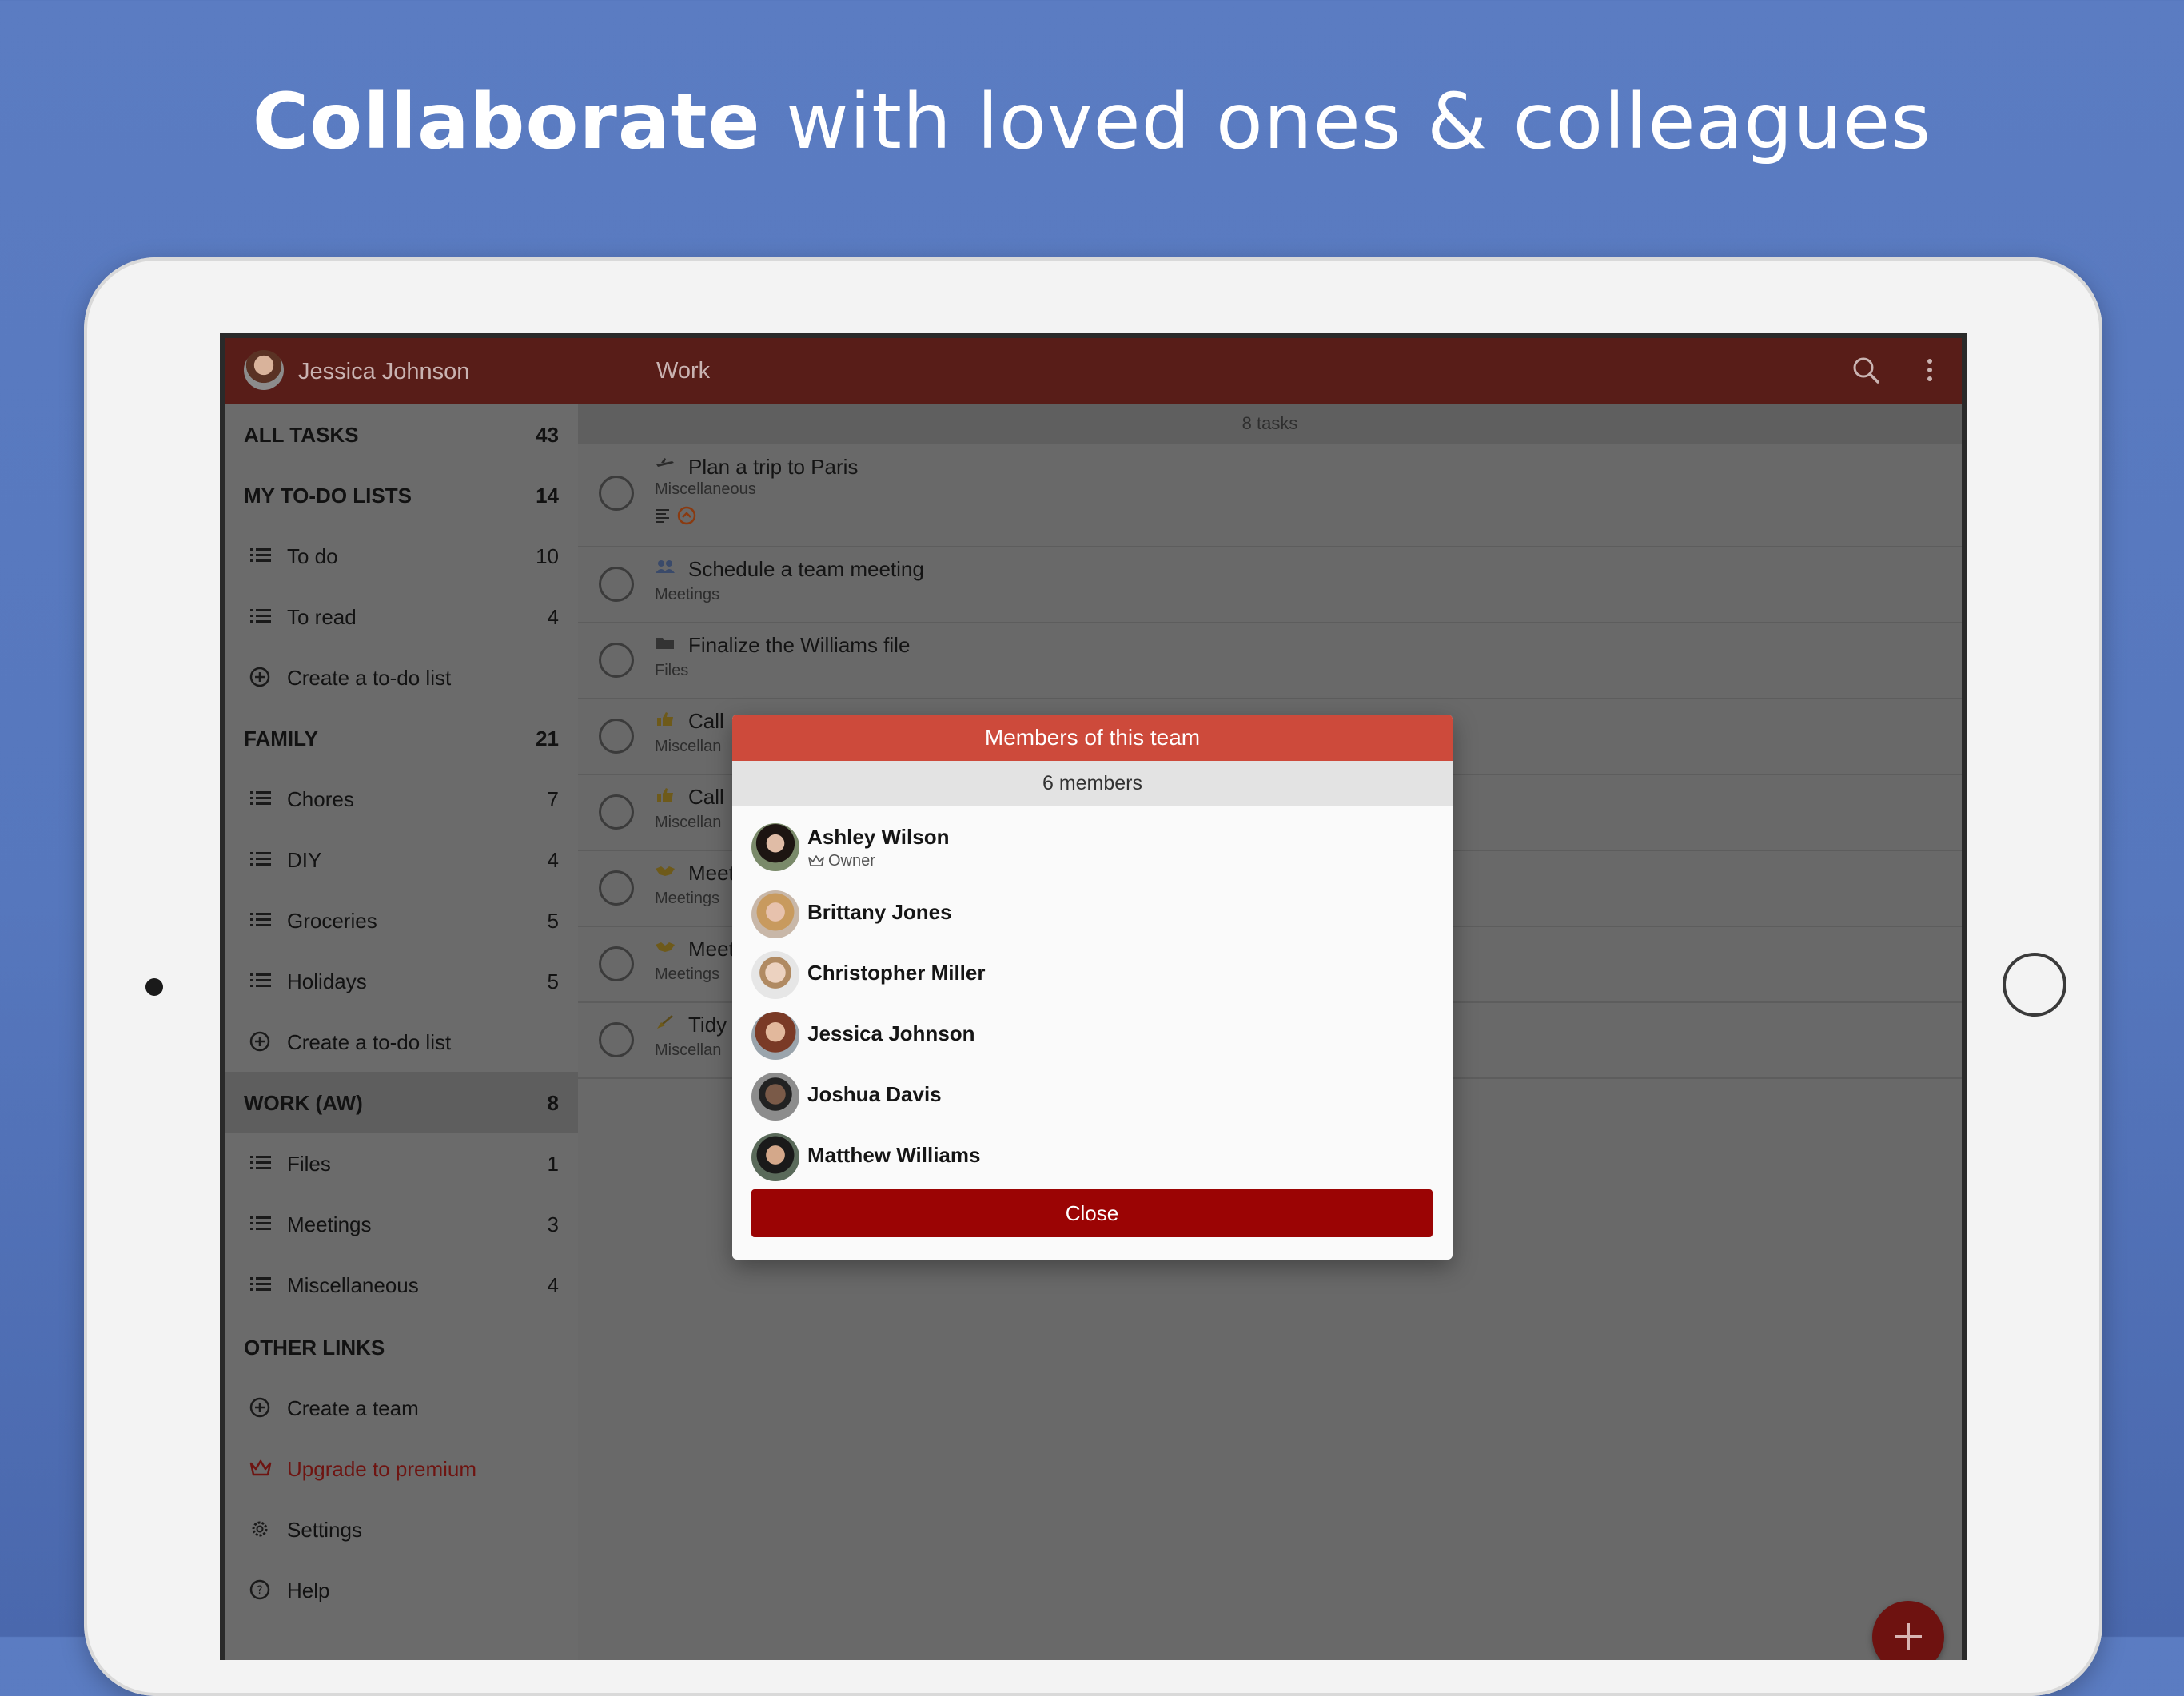 The image size is (2184, 1696). Describe the element at coordinates (303, 1103) in the screenshot. I see `sidebar-item-label: WORK (AW)` at that location.